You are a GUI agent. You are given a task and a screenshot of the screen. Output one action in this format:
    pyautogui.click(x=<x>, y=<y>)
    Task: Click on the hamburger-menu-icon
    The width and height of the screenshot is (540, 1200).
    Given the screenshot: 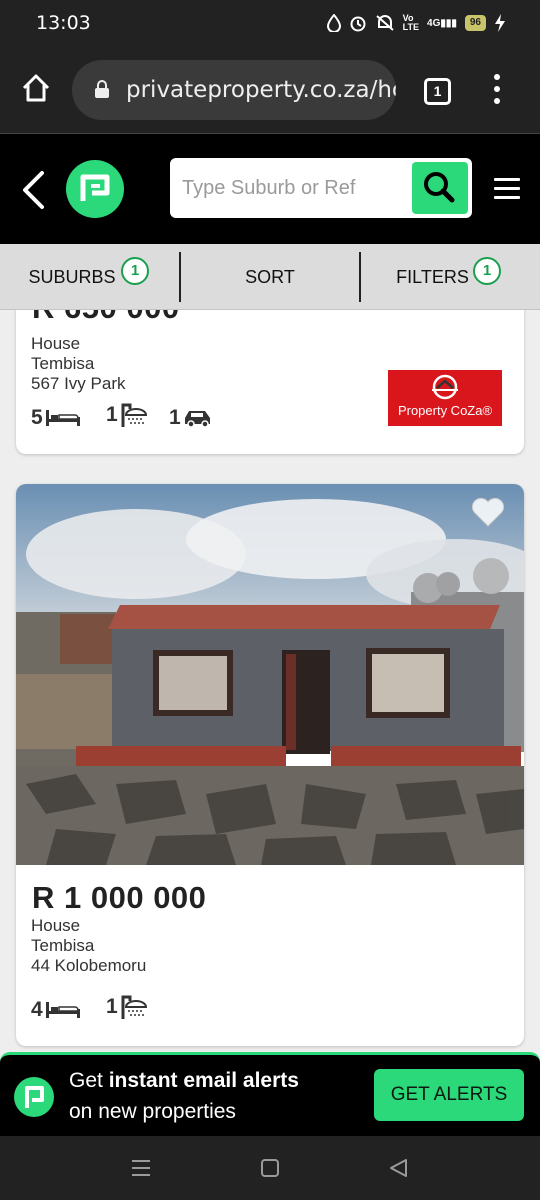 What is the action you would take?
    pyautogui.click(x=507, y=189)
    